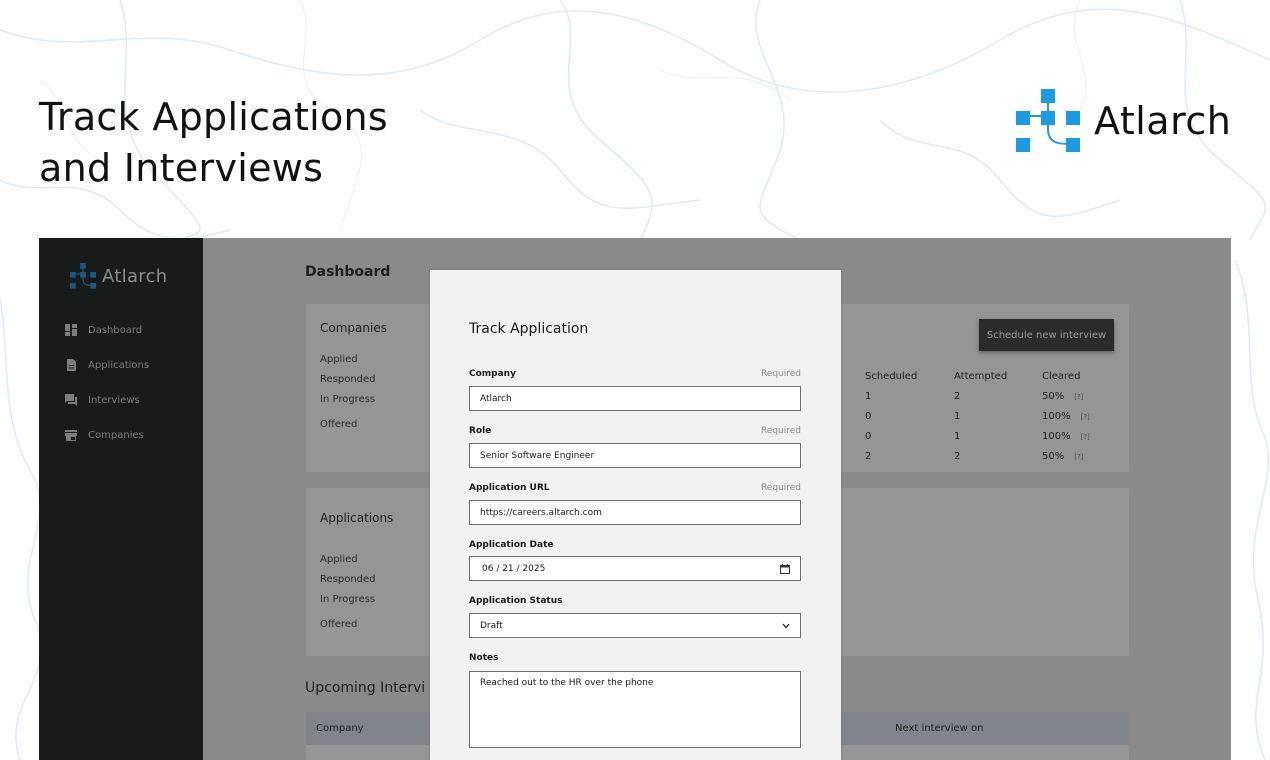 This screenshot has width=1270, height=760. I want to click on brand-logo: Atlarch, so click(1123, 121).